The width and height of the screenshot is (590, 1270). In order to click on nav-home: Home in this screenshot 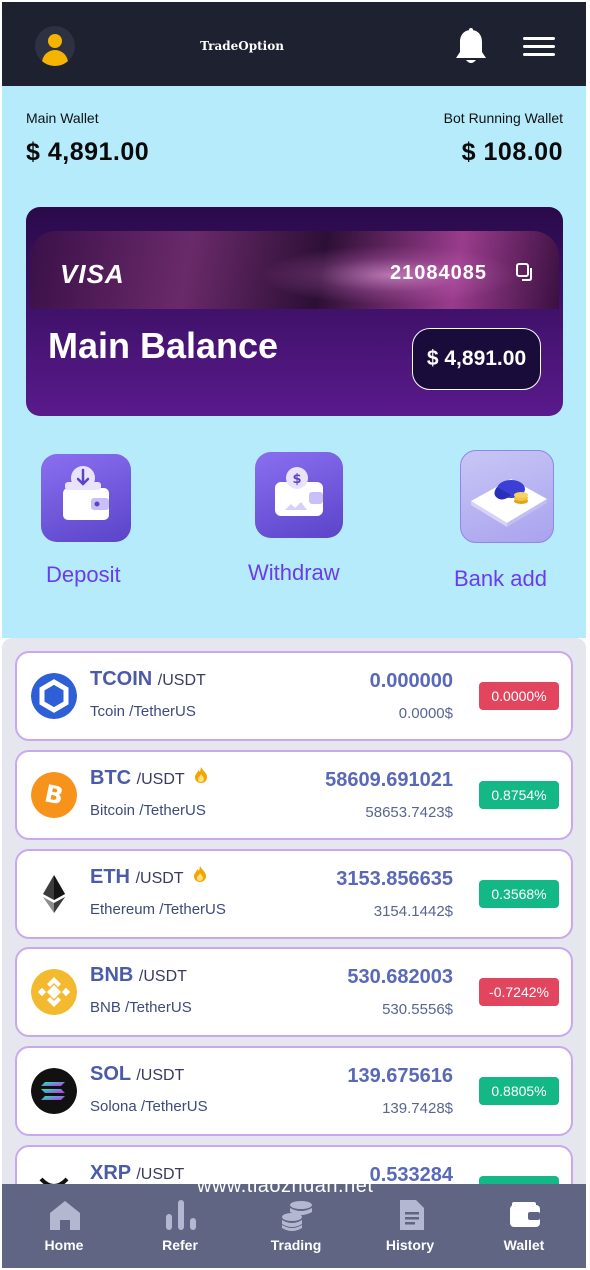, I will do `click(64, 1226)`.